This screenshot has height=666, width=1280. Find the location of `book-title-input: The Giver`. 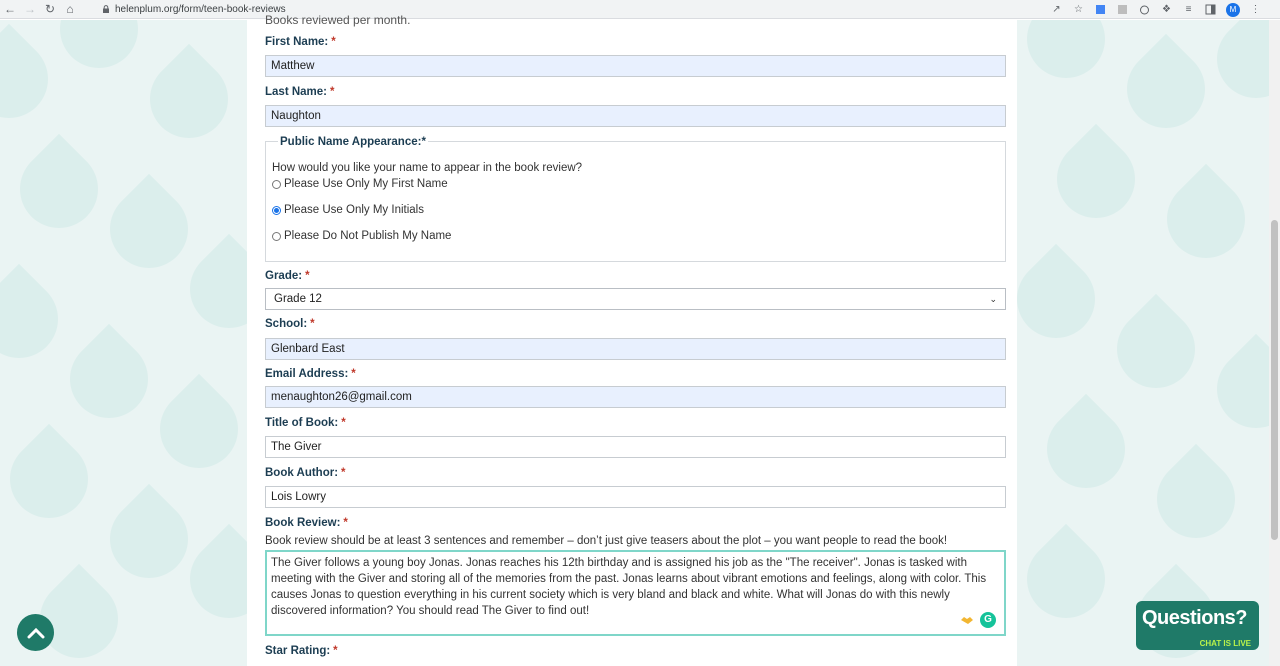

book-title-input: The Giver is located at coordinates (635, 447).